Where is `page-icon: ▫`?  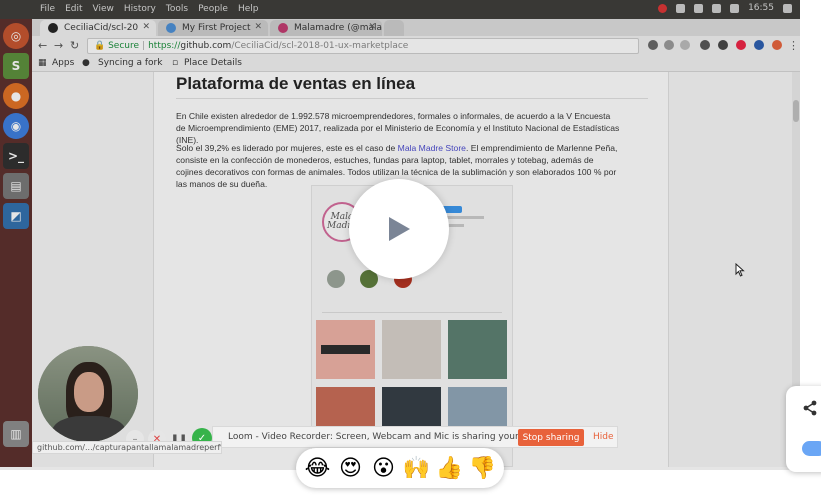
page-icon: ▫ is located at coordinates (175, 63).